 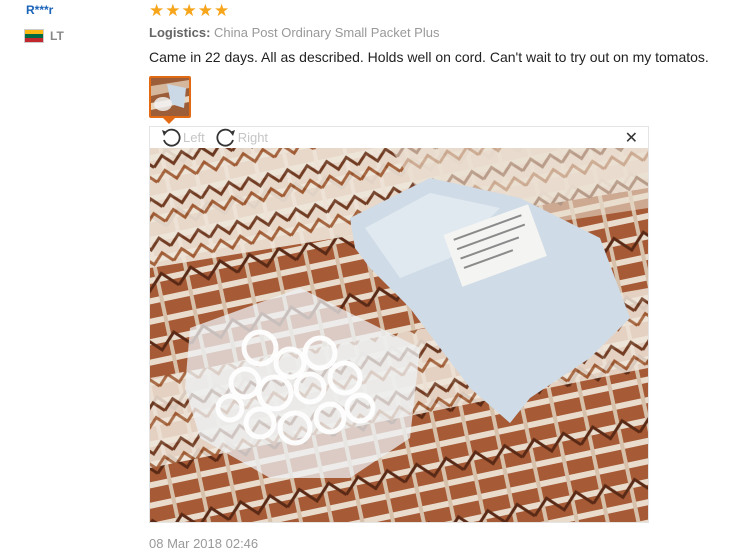 I want to click on lithuania-flag-icon, so click(x=34, y=36).